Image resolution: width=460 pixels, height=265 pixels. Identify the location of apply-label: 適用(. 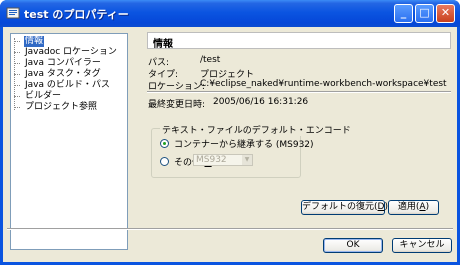
(408, 207).